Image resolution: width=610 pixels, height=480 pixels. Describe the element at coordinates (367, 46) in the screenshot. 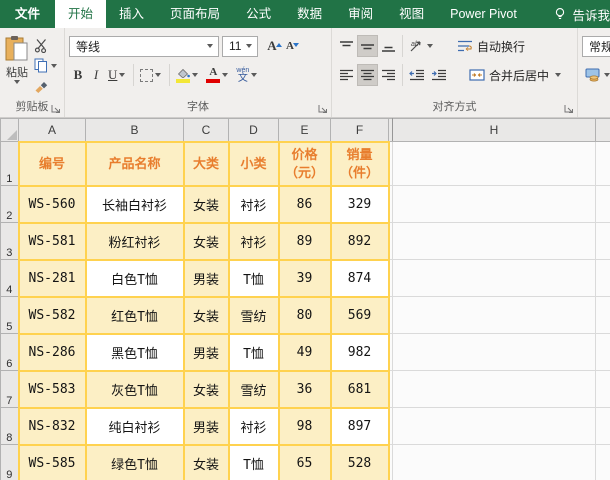

I see `align-middle-button` at that location.